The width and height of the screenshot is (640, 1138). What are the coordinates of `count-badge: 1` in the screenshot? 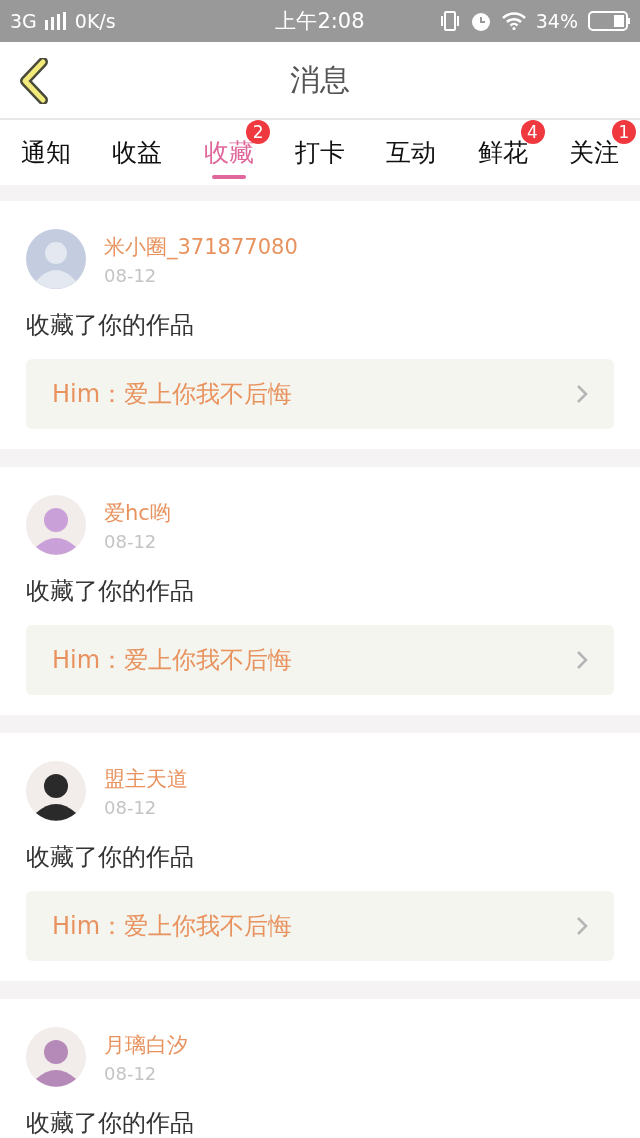 It's located at (623, 132).